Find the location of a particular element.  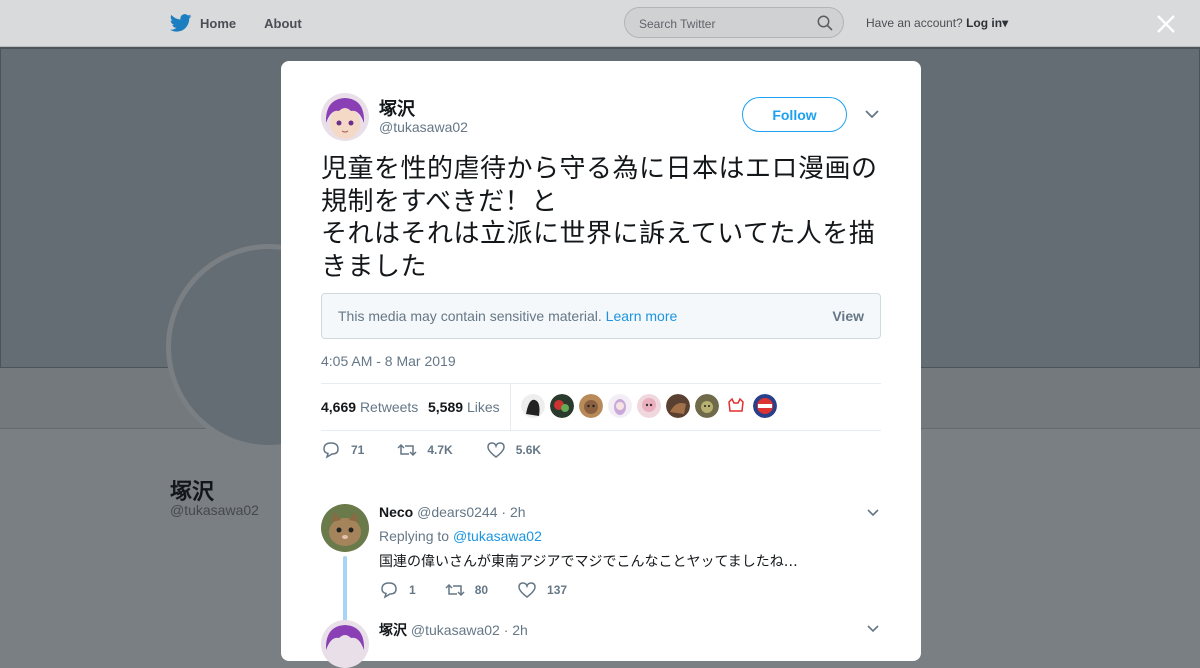

like-count: 5.6K is located at coordinates (528, 450).